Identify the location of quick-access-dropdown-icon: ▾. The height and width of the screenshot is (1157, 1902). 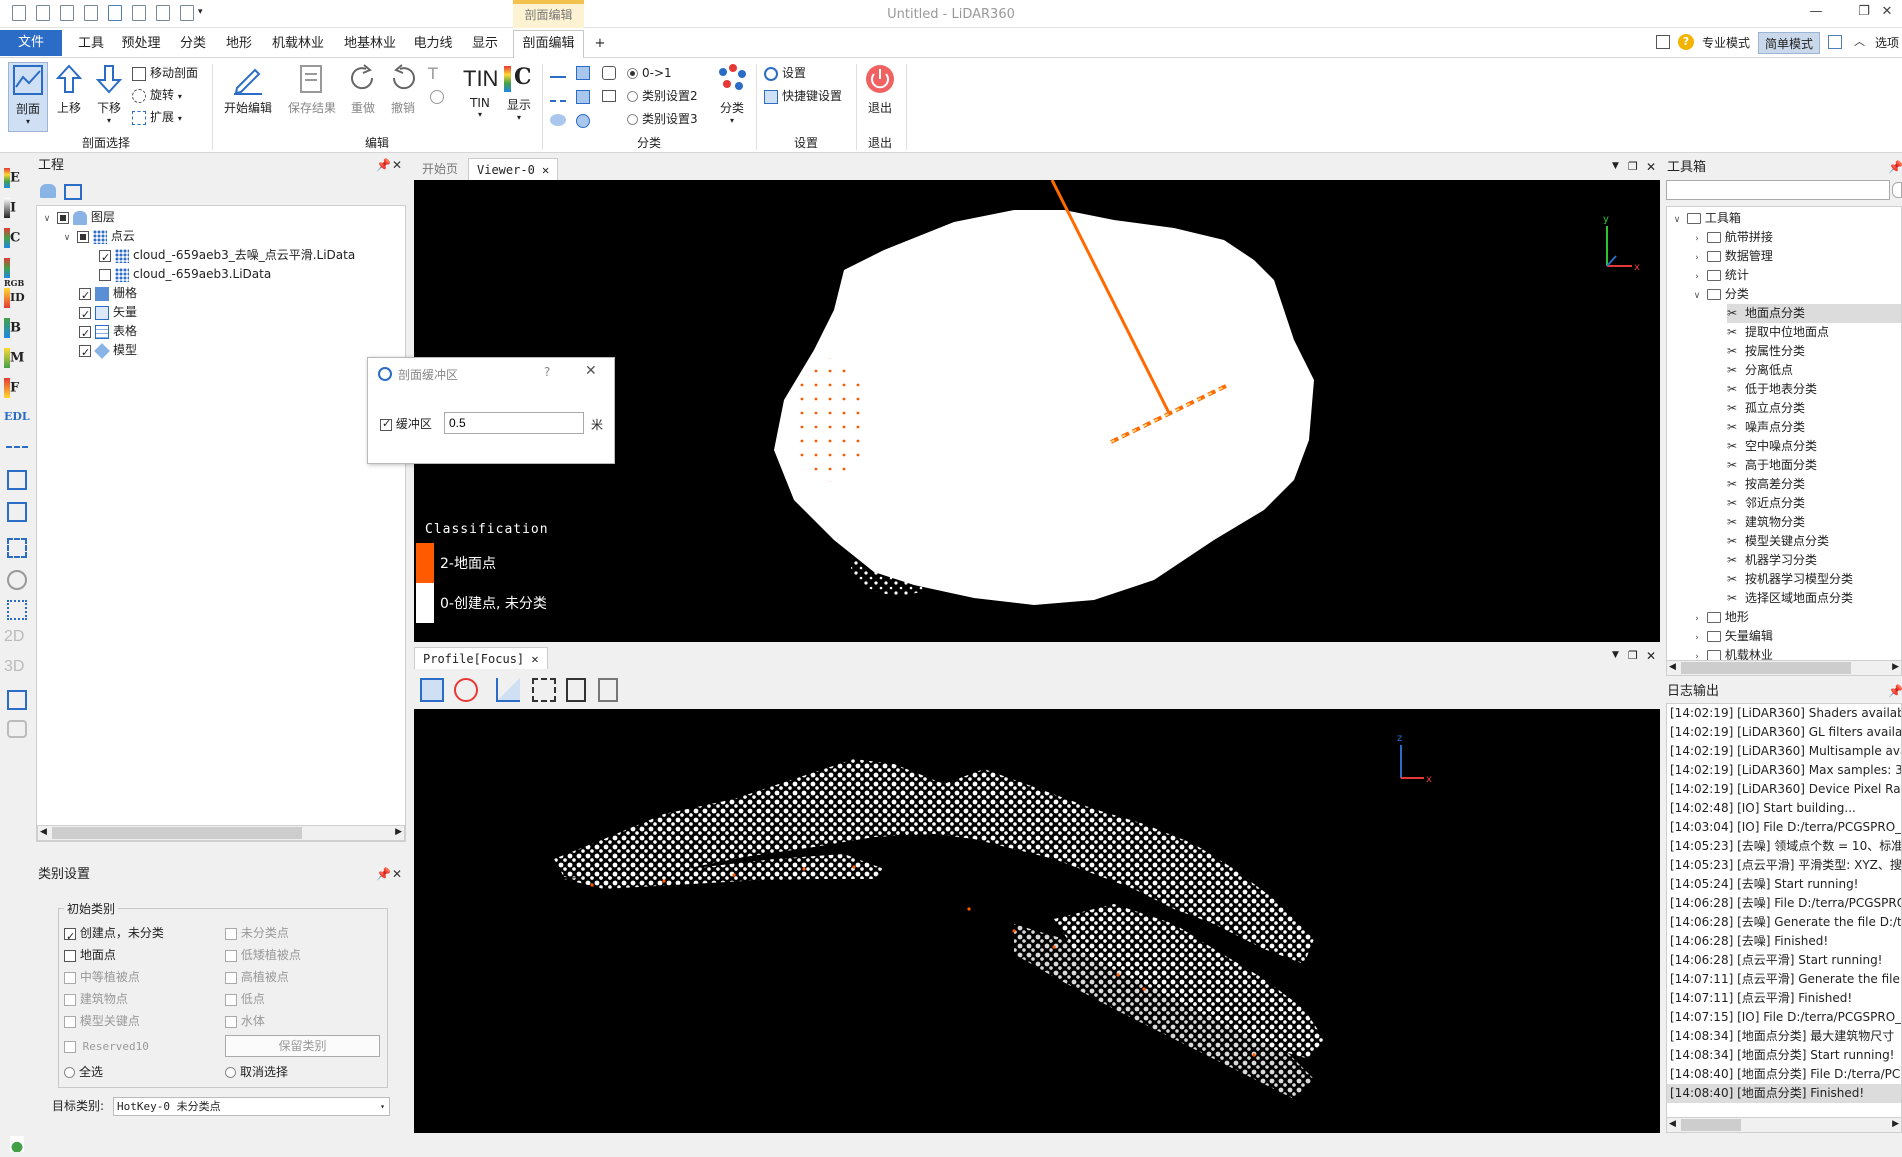
(200, 12).